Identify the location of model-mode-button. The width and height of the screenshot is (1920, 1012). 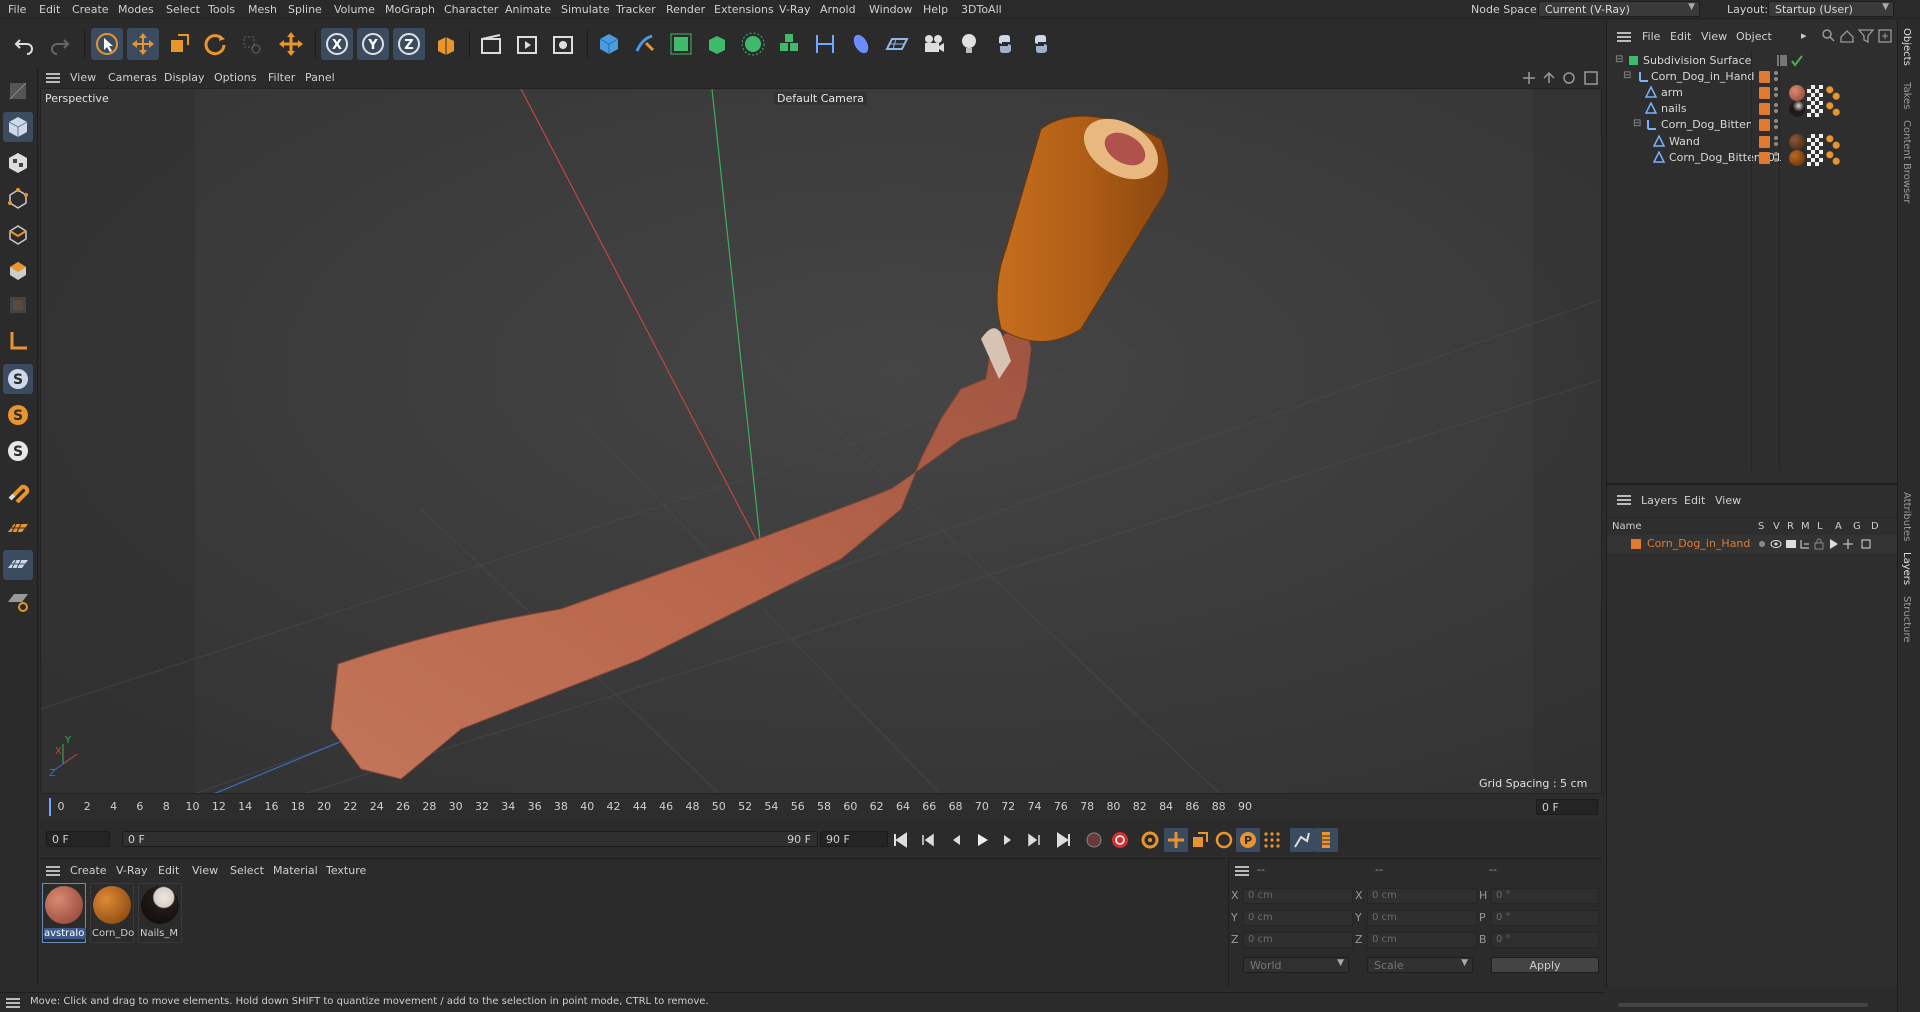
(18, 127).